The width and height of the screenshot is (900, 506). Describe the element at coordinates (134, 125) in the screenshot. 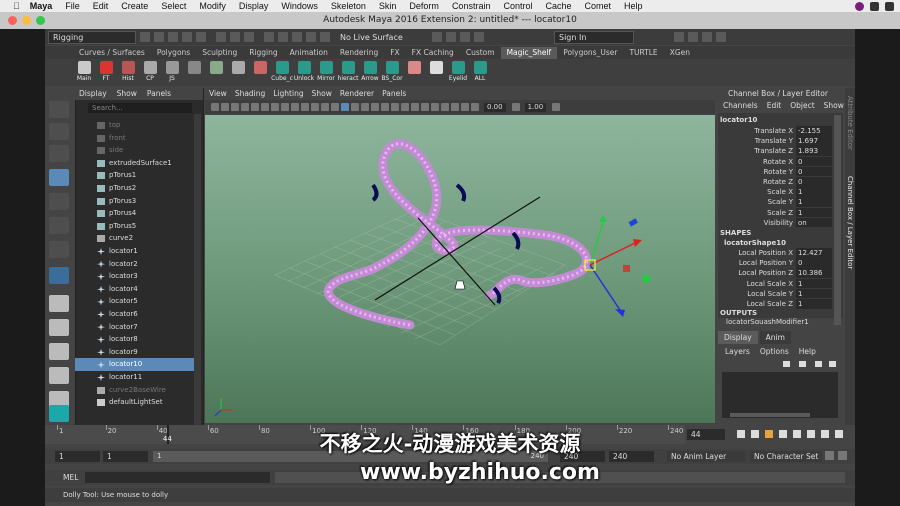

I see `outliner-item: top` at that location.